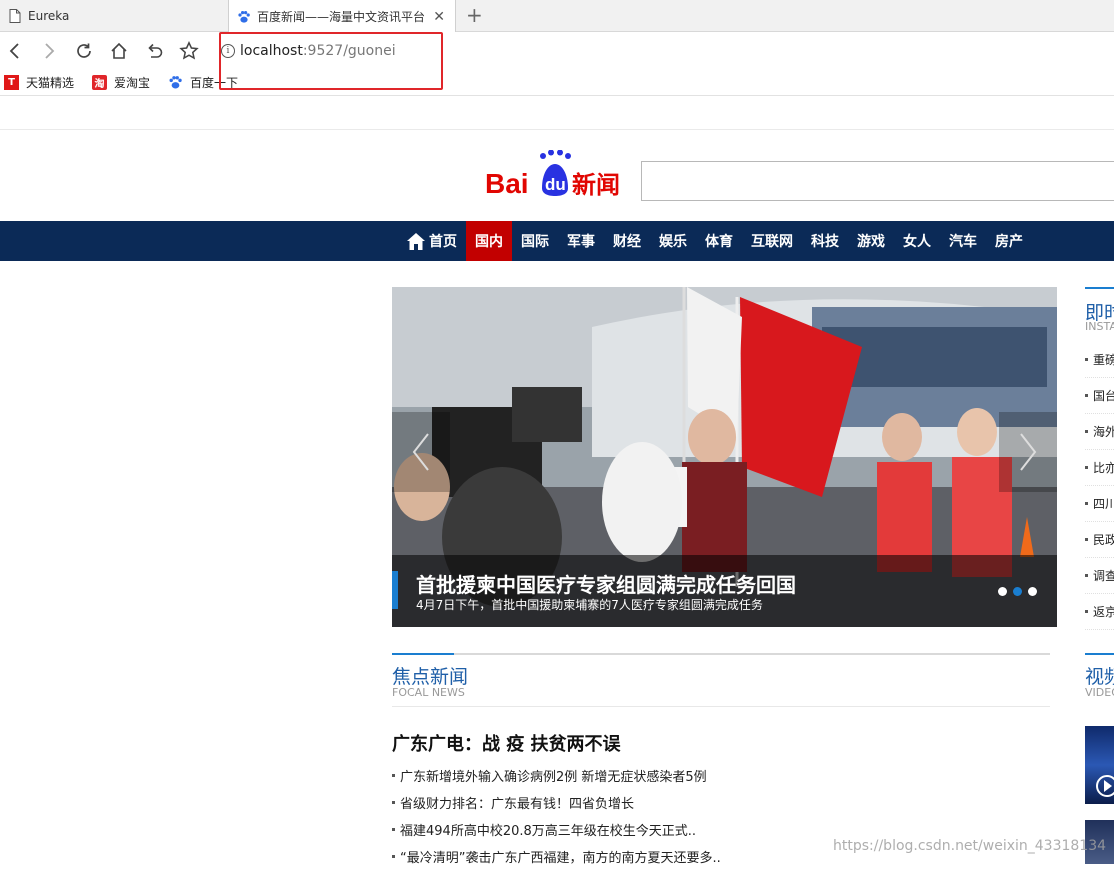  I want to click on list-item: 福建494所高中校20.8万高三年级在校生今天正式.., so click(556, 829).